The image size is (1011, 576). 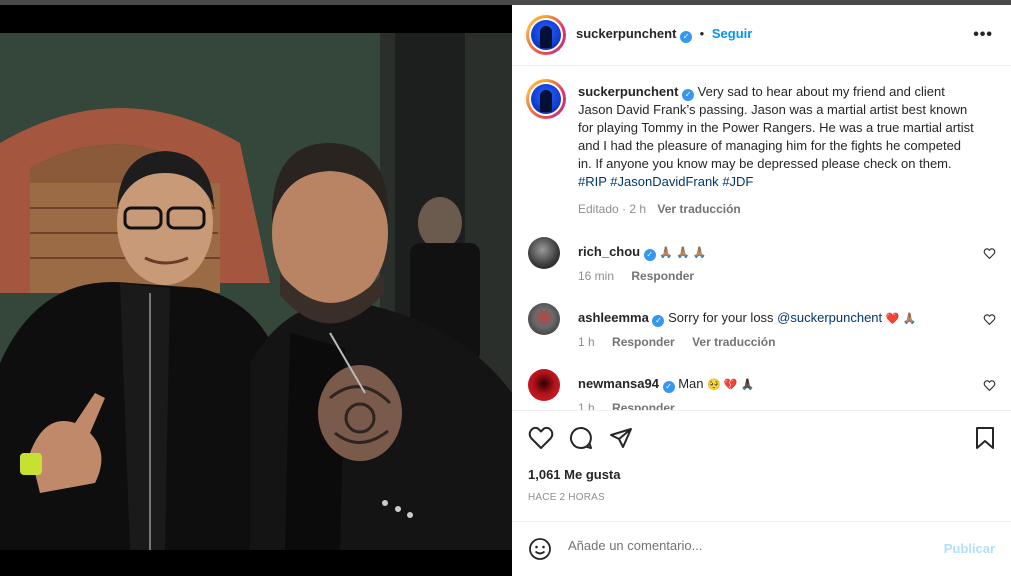 What do you see at coordinates (732, 33) in the screenshot?
I see `follow-button: Seguir` at bounding box center [732, 33].